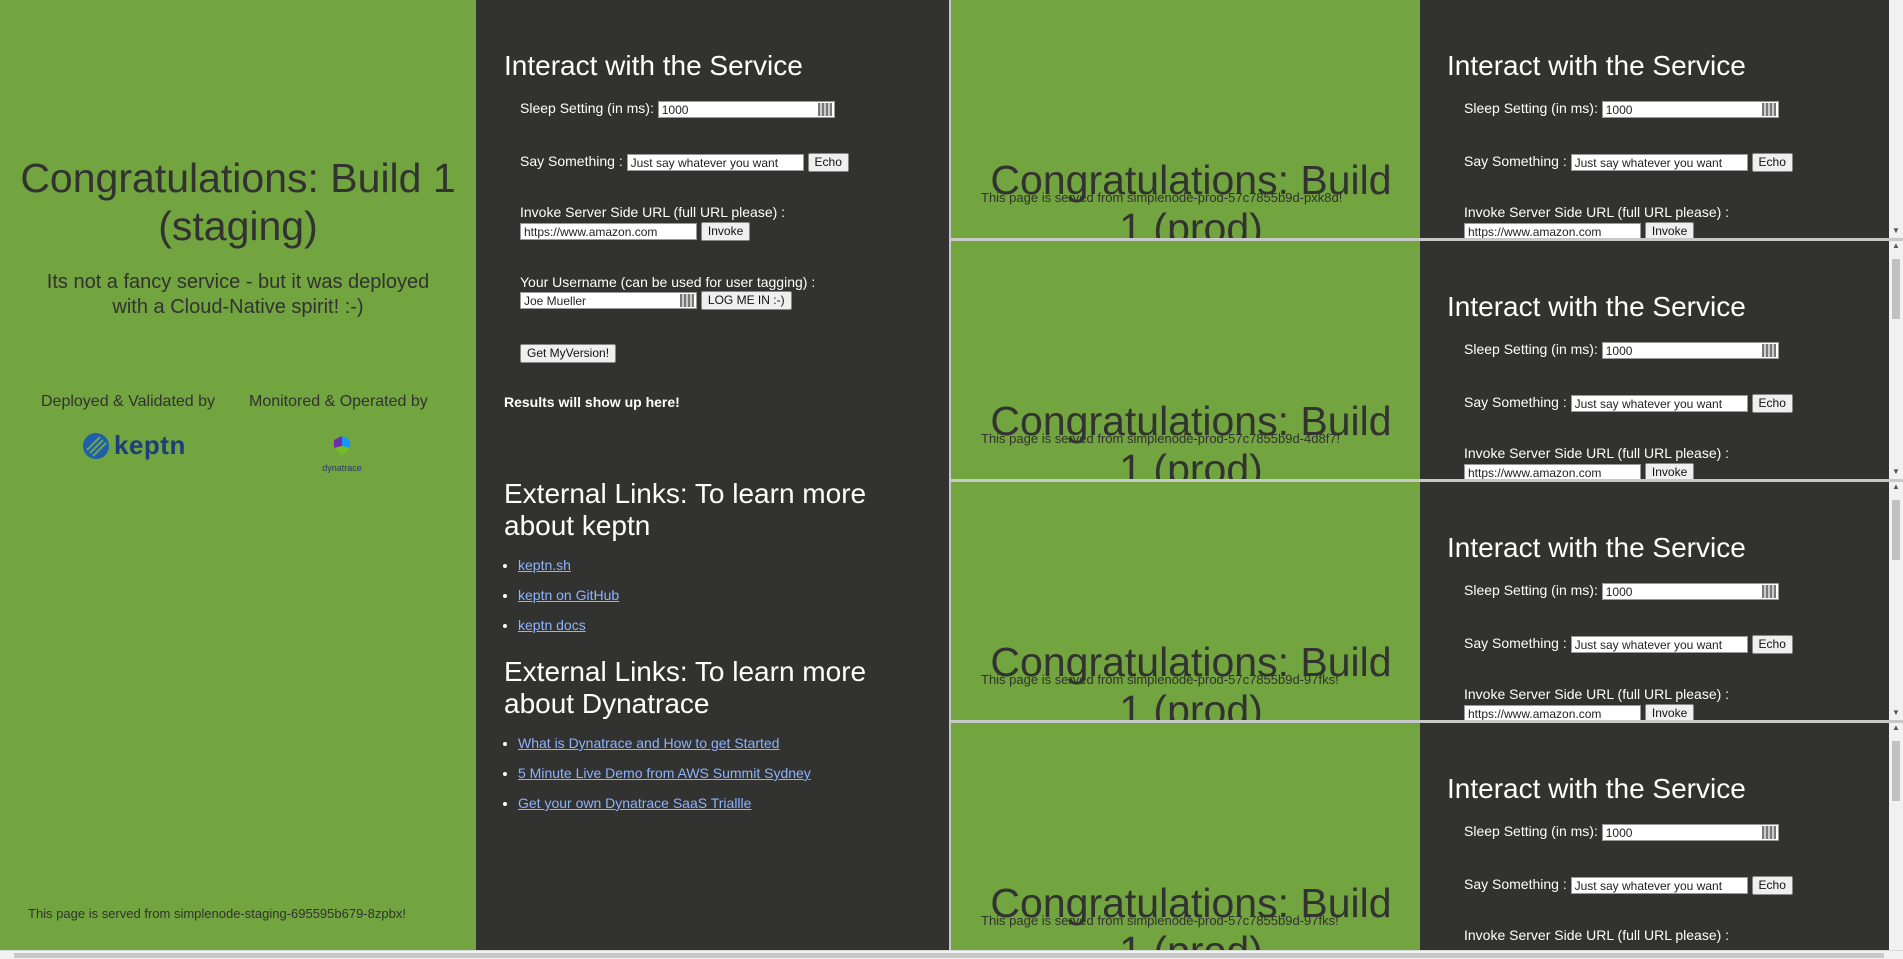  I want to click on list-item: keptn.sh, so click(568, 565).